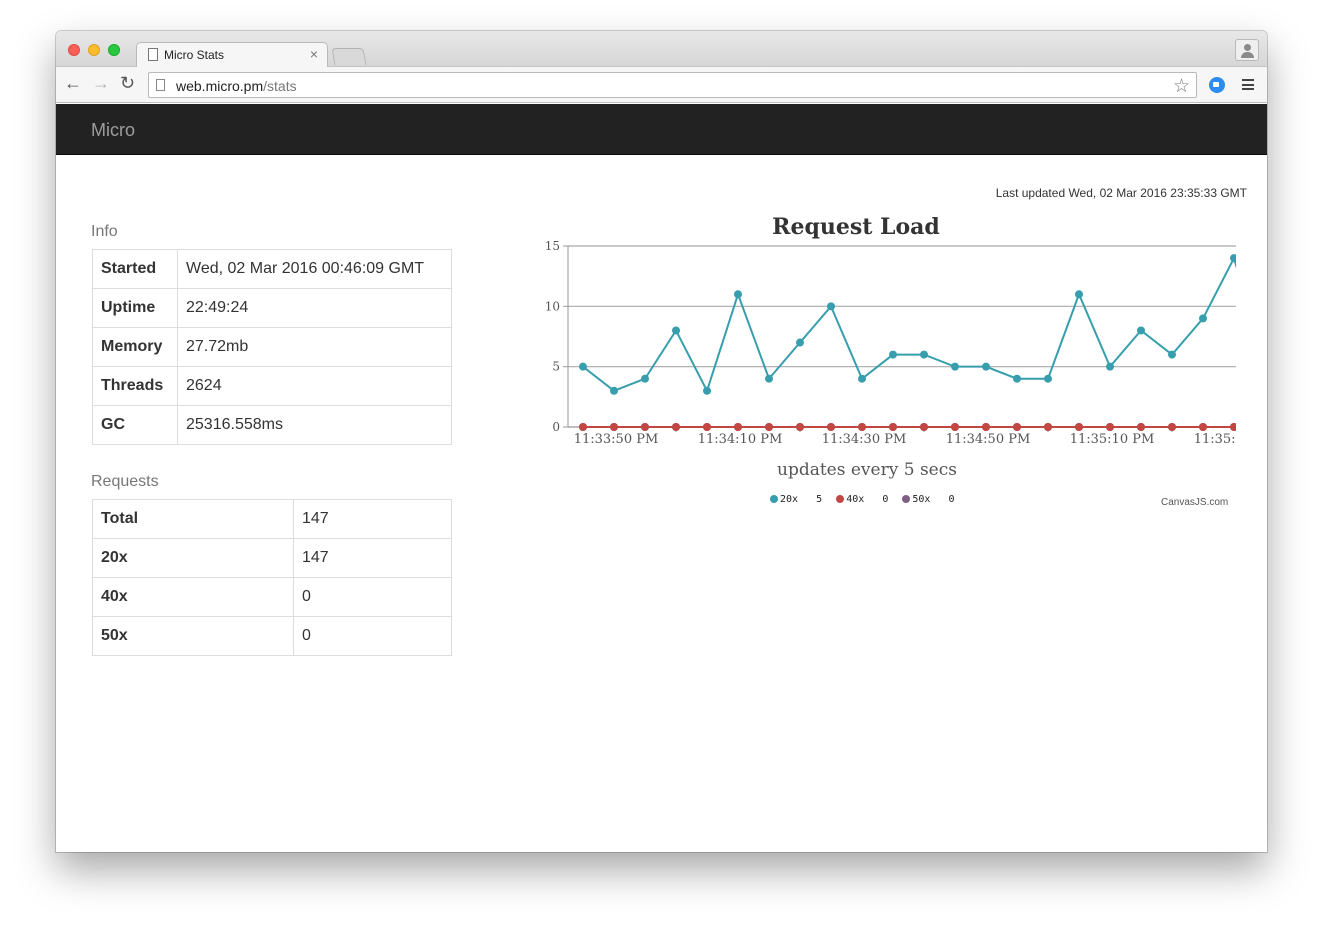  I want to click on y-tick-label: 5, so click(556, 367).